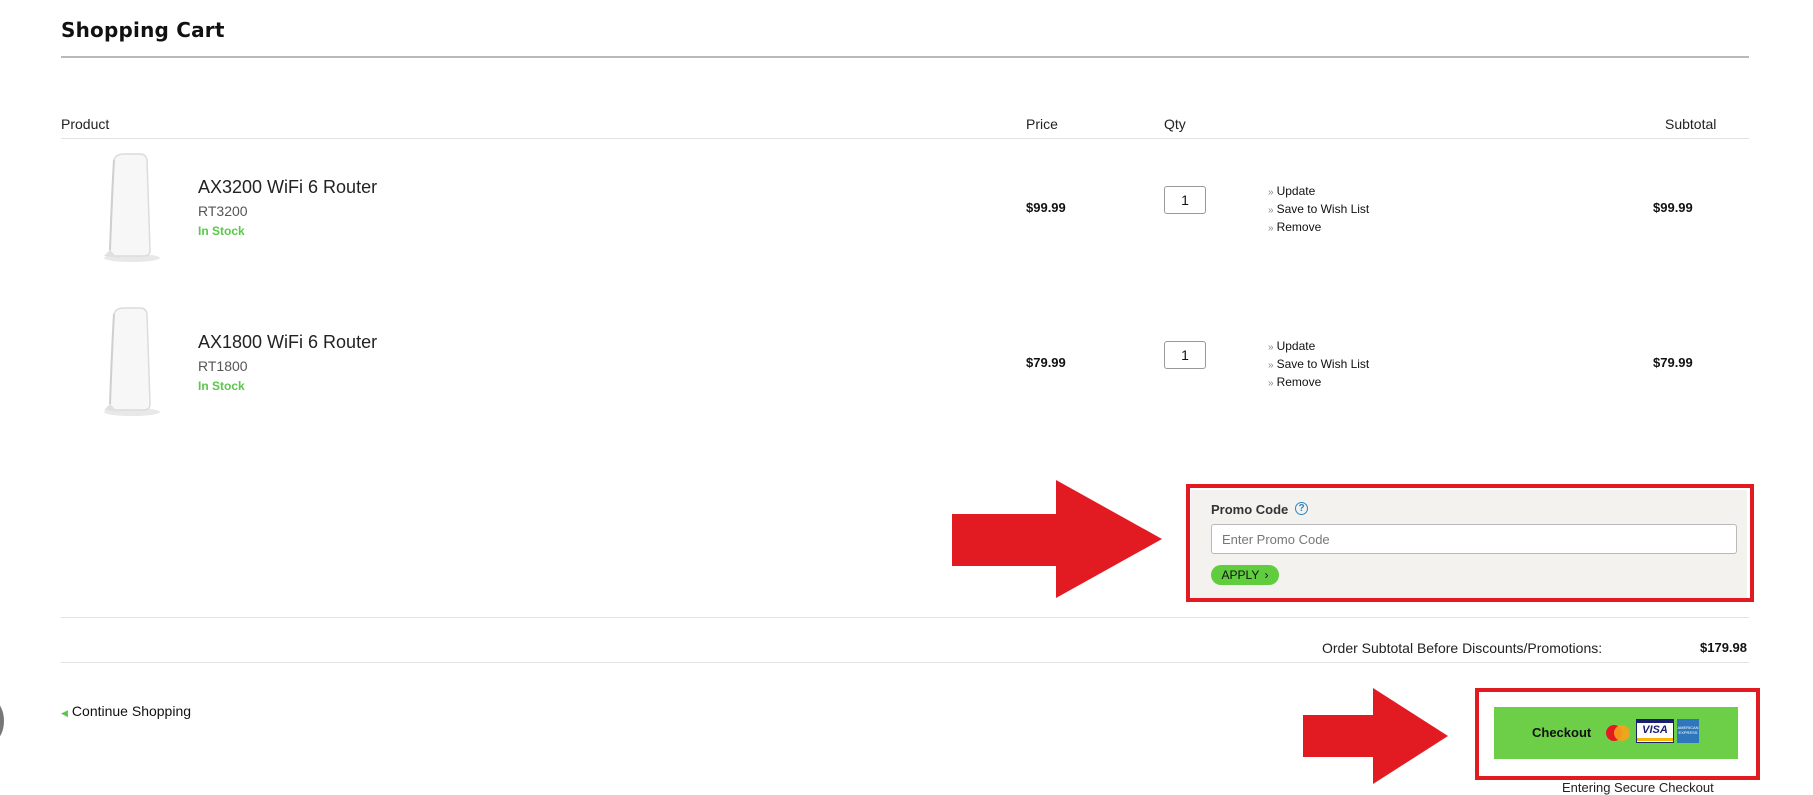  What do you see at coordinates (905, 617) in the screenshot?
I see `summary-top-divider` at bounding box center [905, 617].